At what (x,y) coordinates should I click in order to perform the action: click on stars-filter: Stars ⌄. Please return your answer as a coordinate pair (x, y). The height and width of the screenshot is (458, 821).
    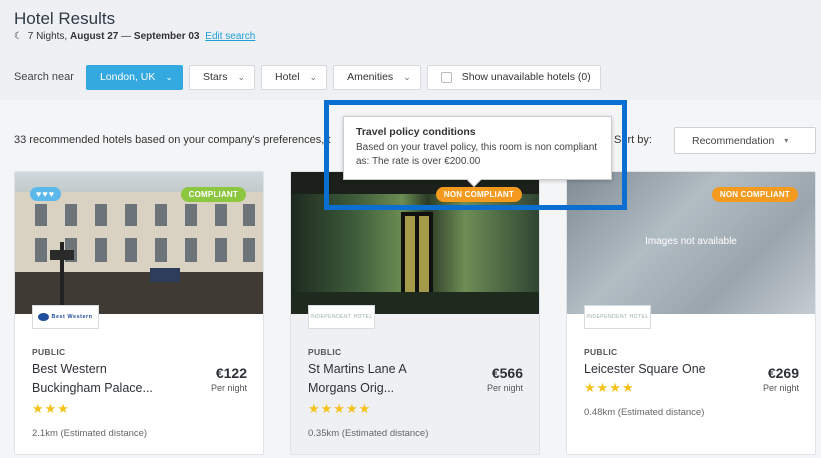
    Looking at the image, I should click on (222, 77).